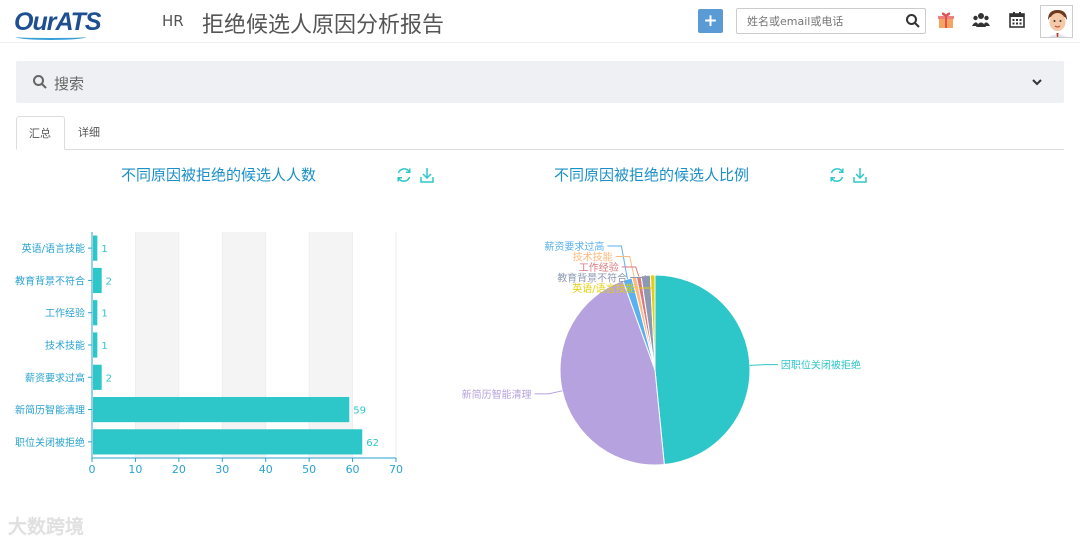 The image size is (1080, 544). I want to click on y-tick-label: 教育背景不符合, so click(50, 280).